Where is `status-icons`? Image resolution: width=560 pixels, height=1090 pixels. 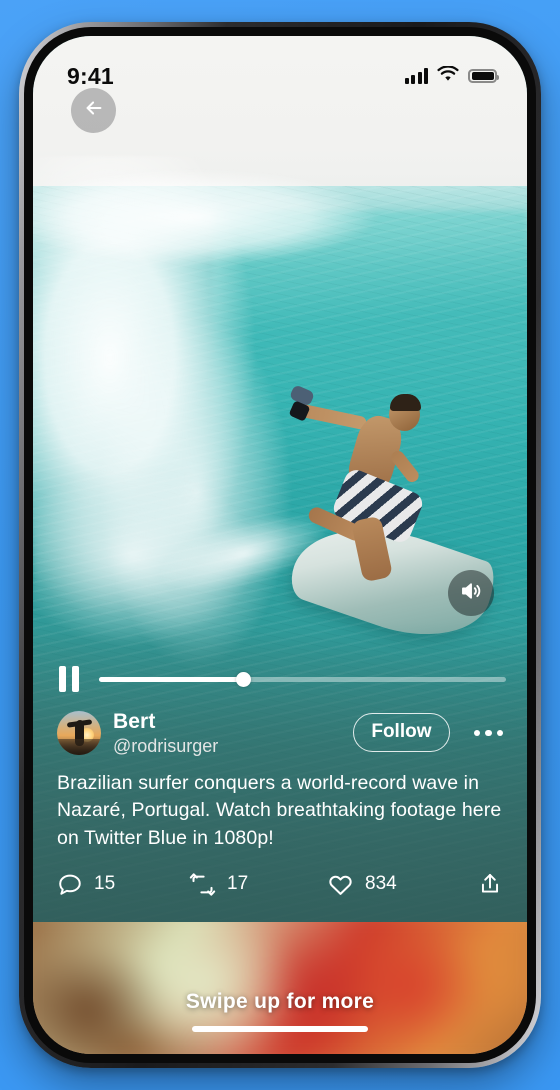
status-icons is located at coordinates (451, 75).